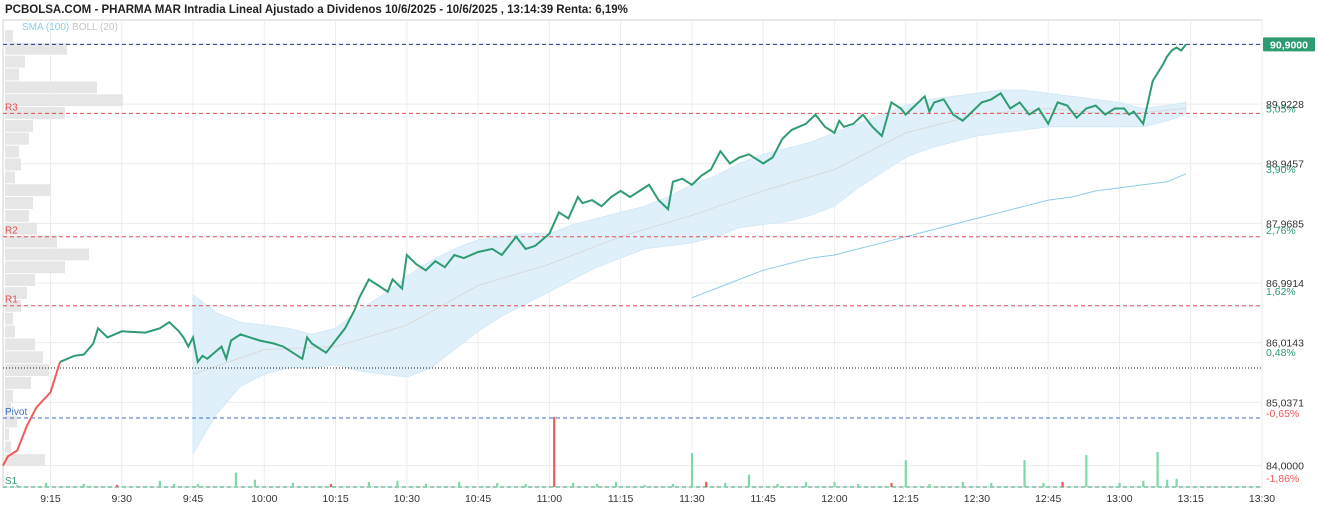  I want to click on chart-legend: SMA (100) BOLL (20), so click(70, 27).